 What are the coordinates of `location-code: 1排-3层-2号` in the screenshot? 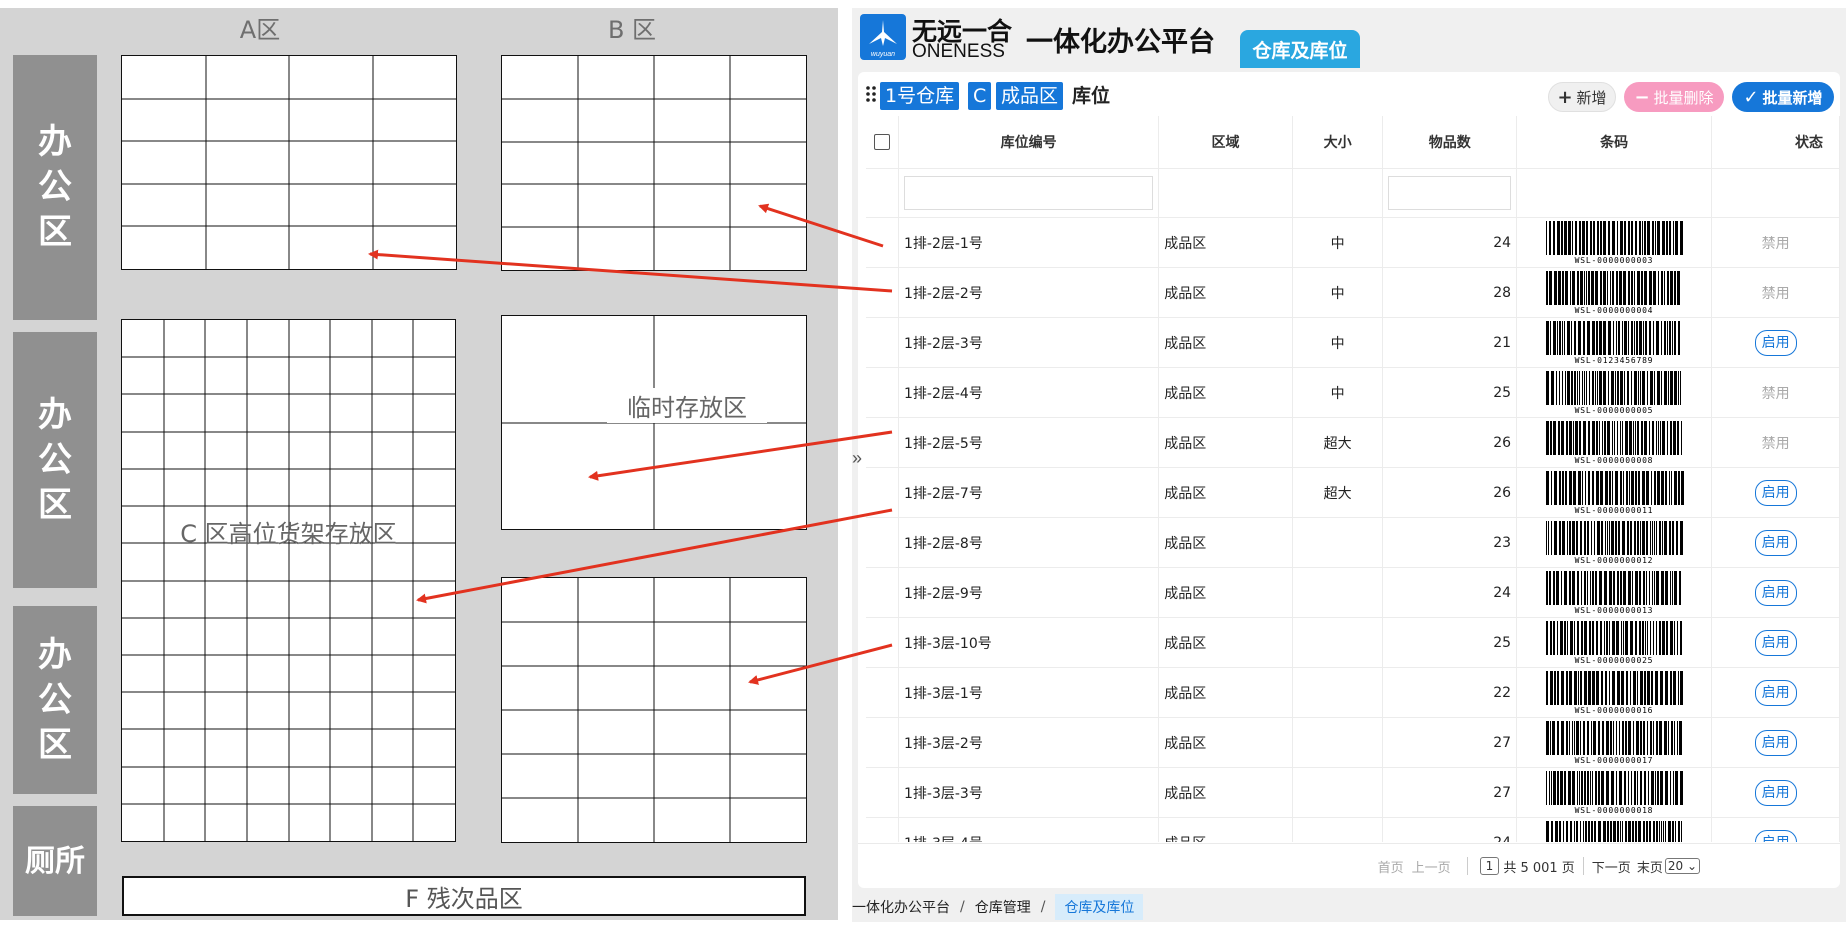 It's located at (1029, 742).